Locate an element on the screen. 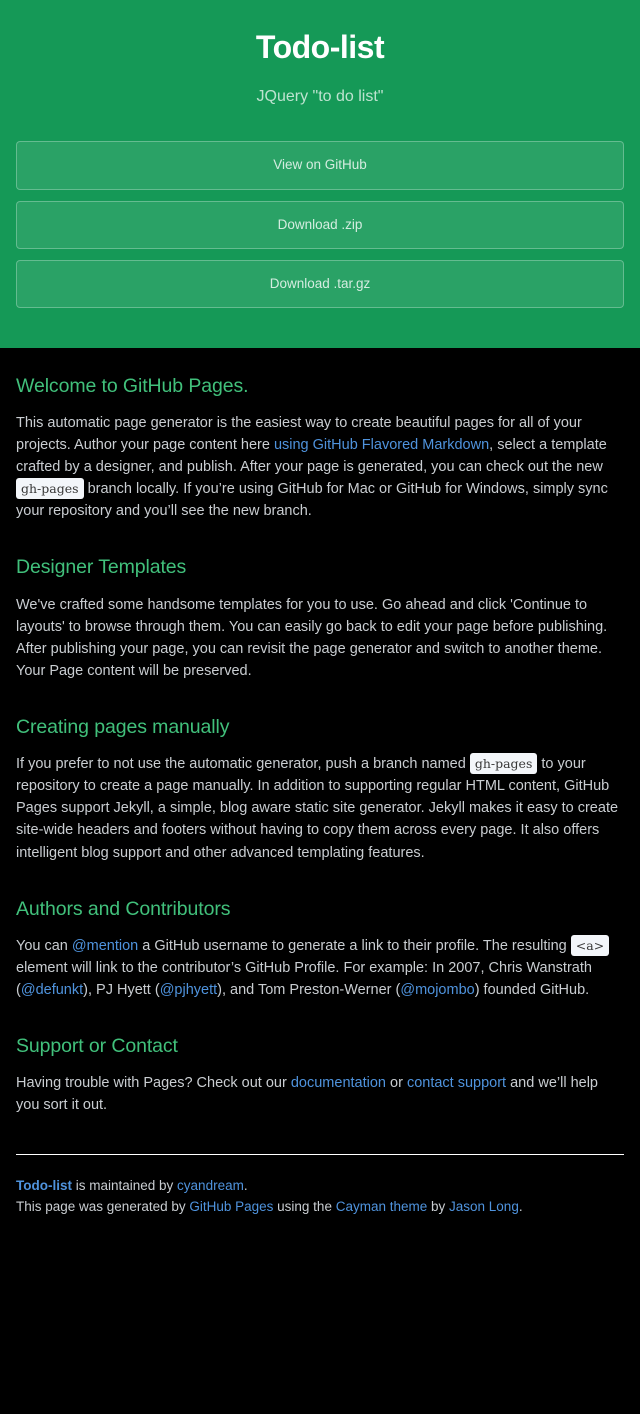 Image resolution: width=640 pixels, height=1414 pixels. footer-credits-d: . is located at coordinates (520, 1207).